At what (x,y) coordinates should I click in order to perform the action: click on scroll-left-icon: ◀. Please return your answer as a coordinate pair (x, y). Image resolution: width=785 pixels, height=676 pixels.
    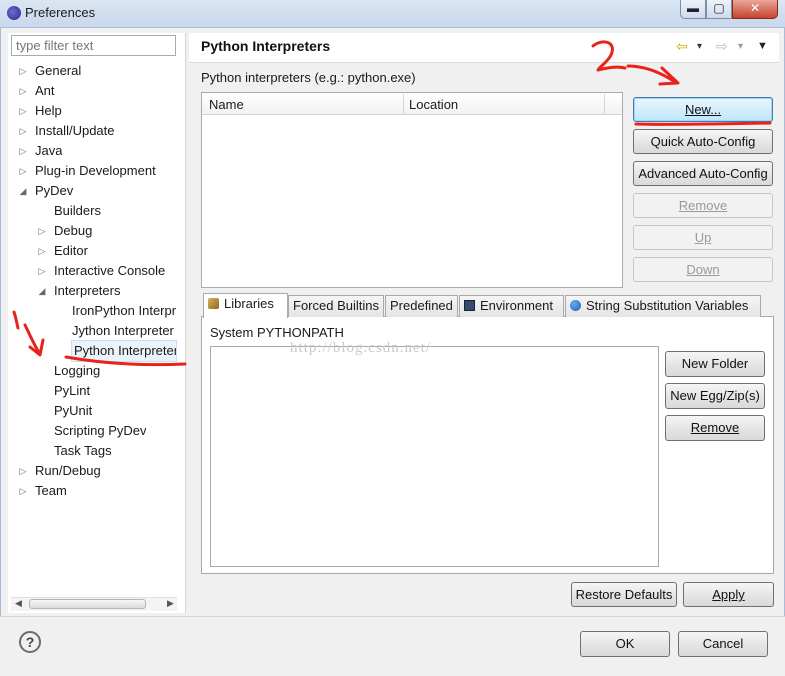
    Looking at the image, I should click on (18, 603).